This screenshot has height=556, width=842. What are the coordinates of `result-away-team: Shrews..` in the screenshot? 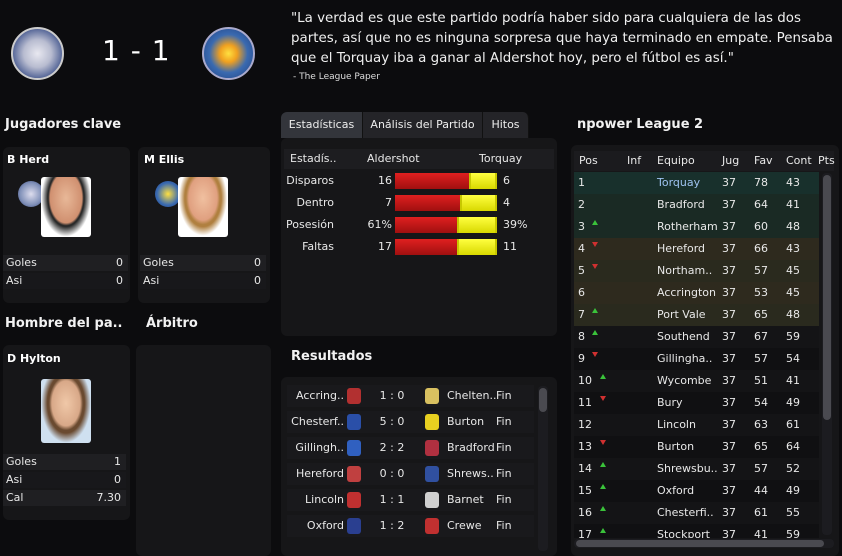 It's located at (470, 473).